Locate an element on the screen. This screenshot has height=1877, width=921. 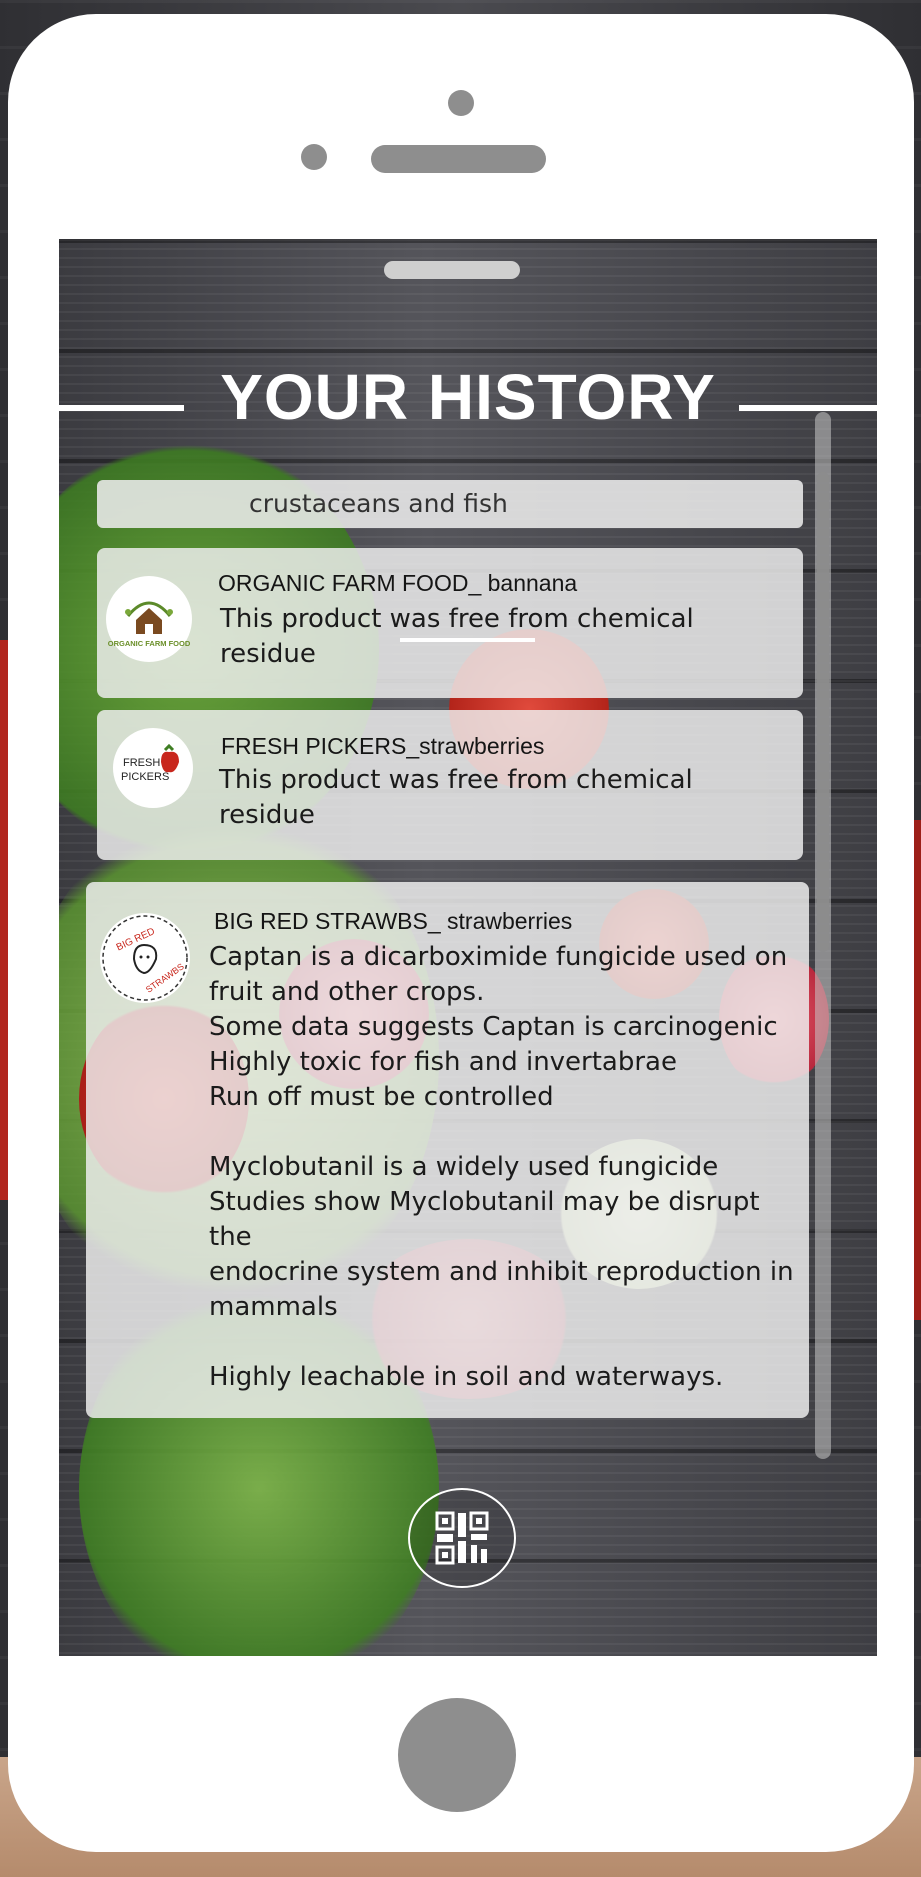
svg-text: STRAWBS is located at coordinates (165, 978).